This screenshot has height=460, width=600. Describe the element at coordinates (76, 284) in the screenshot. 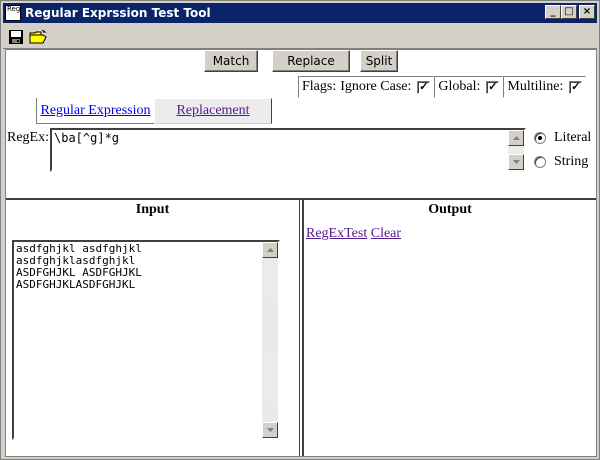

I see `input-line: ASDFGHJKLASDFGHJKL` at that location.